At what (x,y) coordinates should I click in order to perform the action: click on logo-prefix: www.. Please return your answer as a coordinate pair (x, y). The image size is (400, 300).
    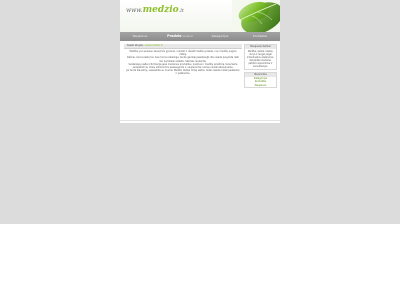
    Looking at the image, I should click on (134, 10).